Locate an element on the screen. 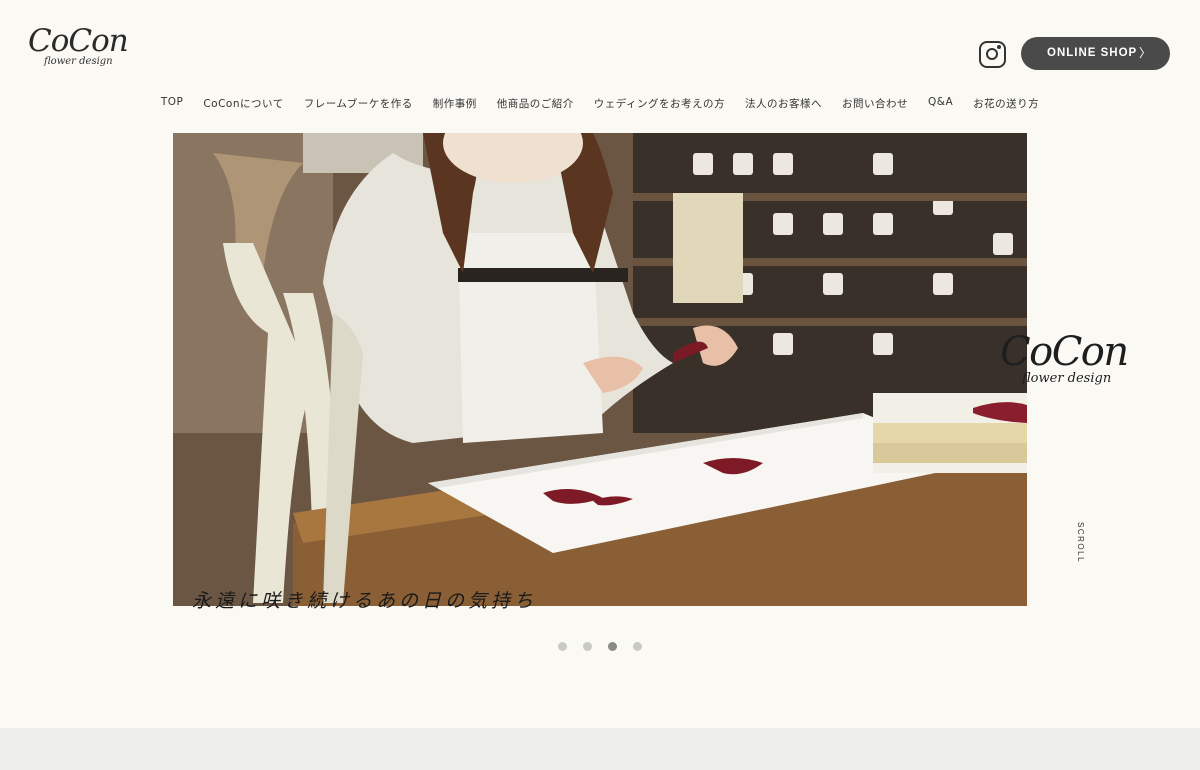 The width and height of the screenshot is (1200, 770). scroll-indicator: SCROLL is located at coordinates (1078, 542).